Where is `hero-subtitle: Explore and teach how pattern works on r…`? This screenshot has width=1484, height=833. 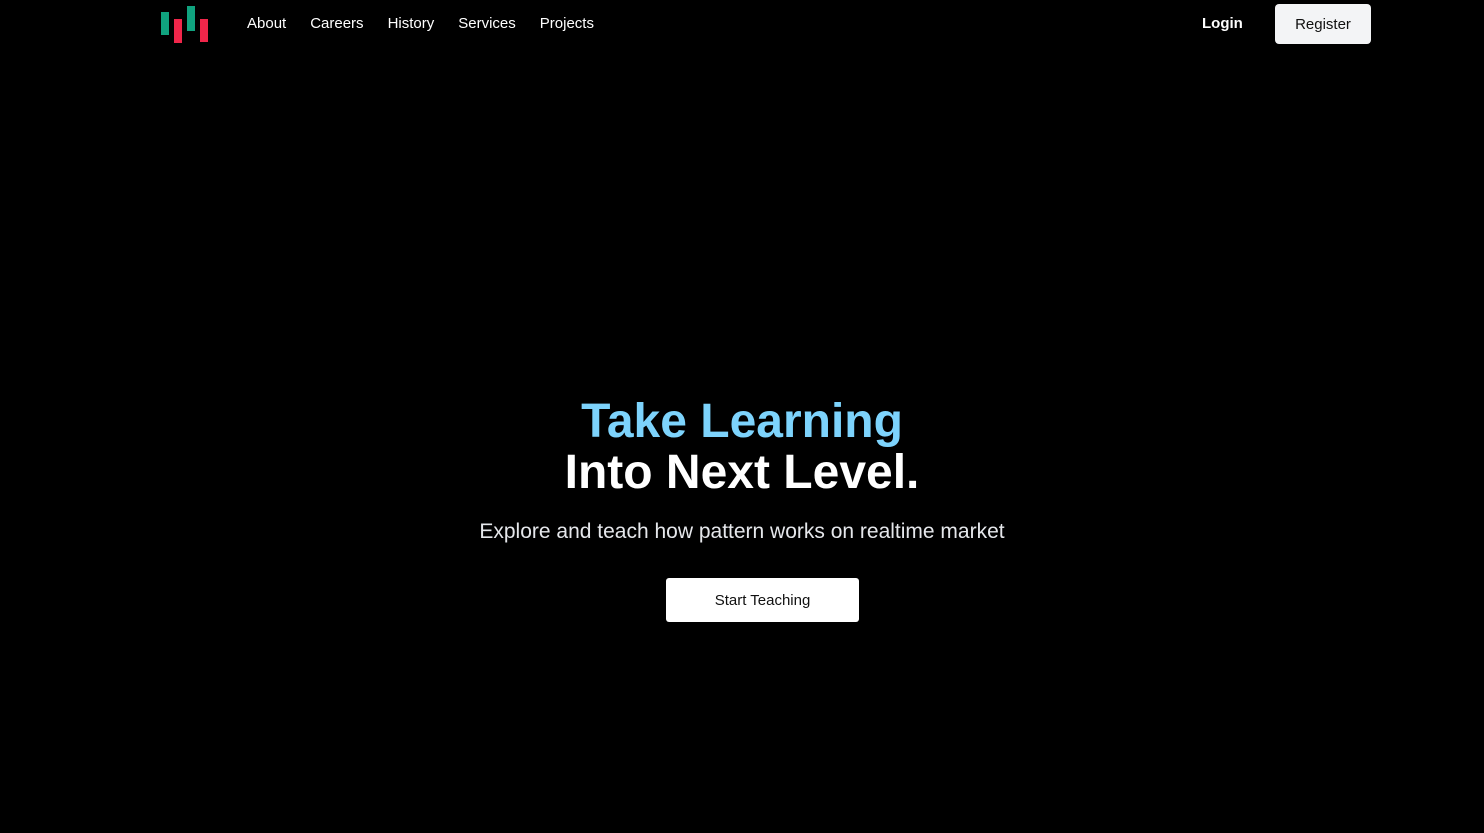
hero-subtitle: Explore and teach how pattern works on r… is located at coordinates (742, 531).